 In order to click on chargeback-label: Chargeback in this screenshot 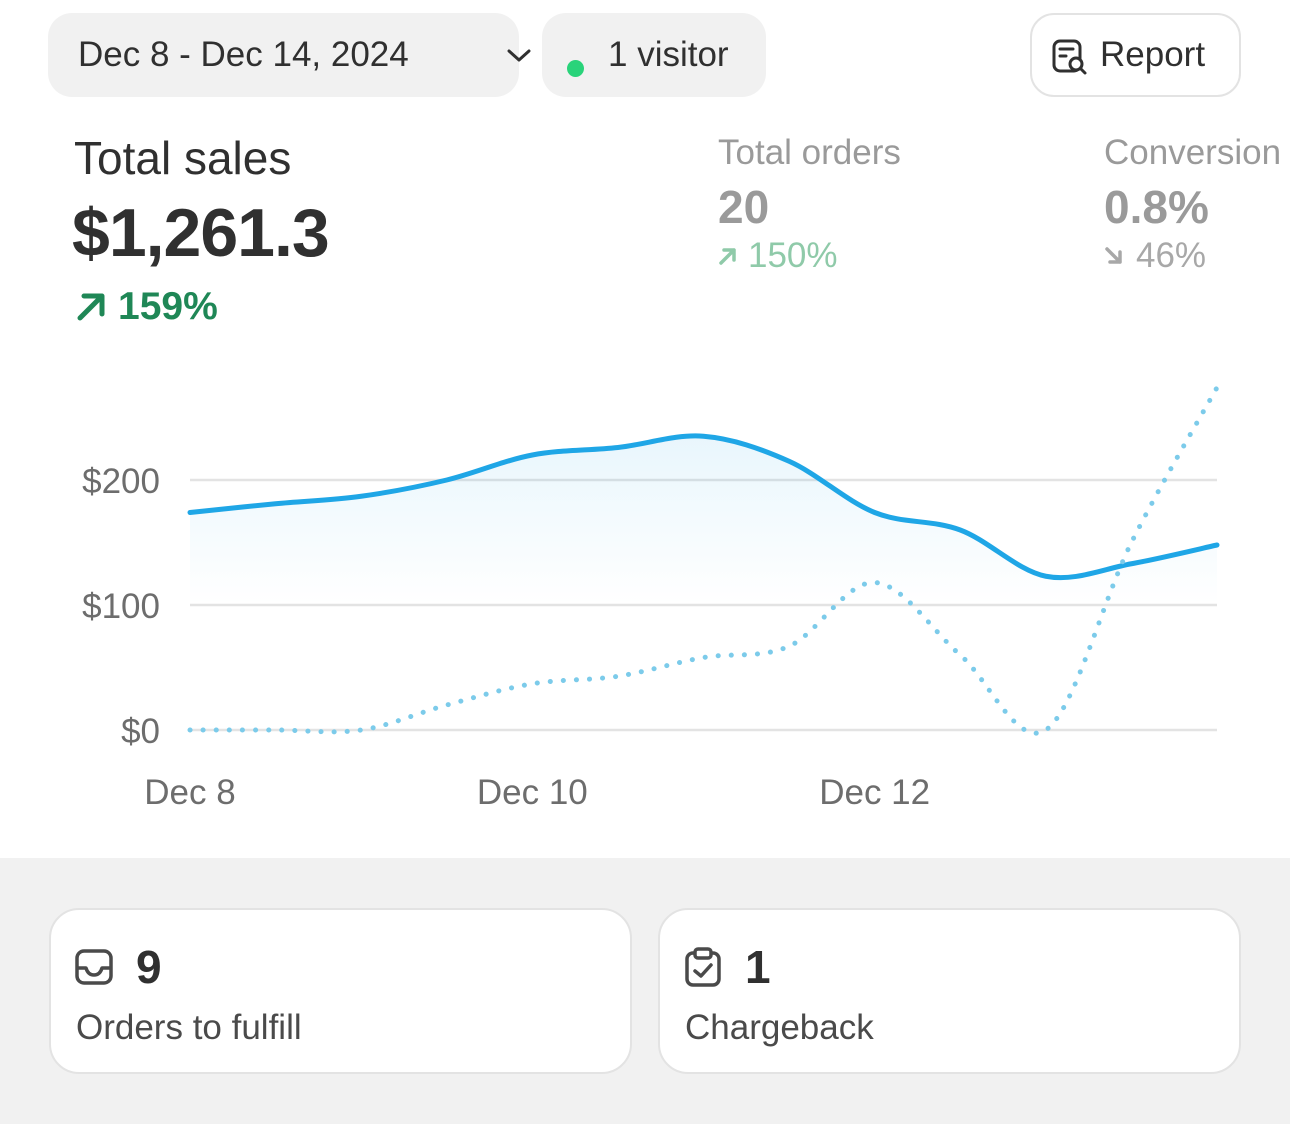, I will do `click(779, 1027)`.